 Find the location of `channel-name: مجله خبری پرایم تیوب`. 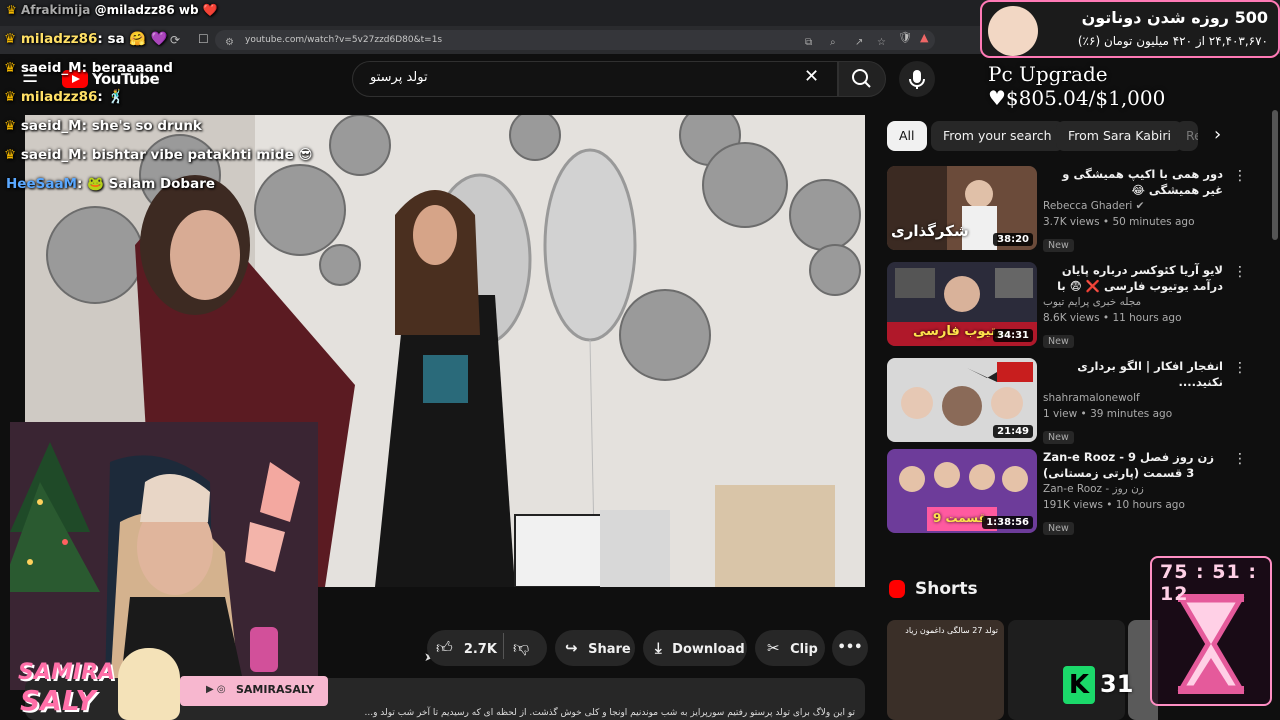

channel-name: مجله خبری پرایم تیوب is located at coordinates (1133, 302).